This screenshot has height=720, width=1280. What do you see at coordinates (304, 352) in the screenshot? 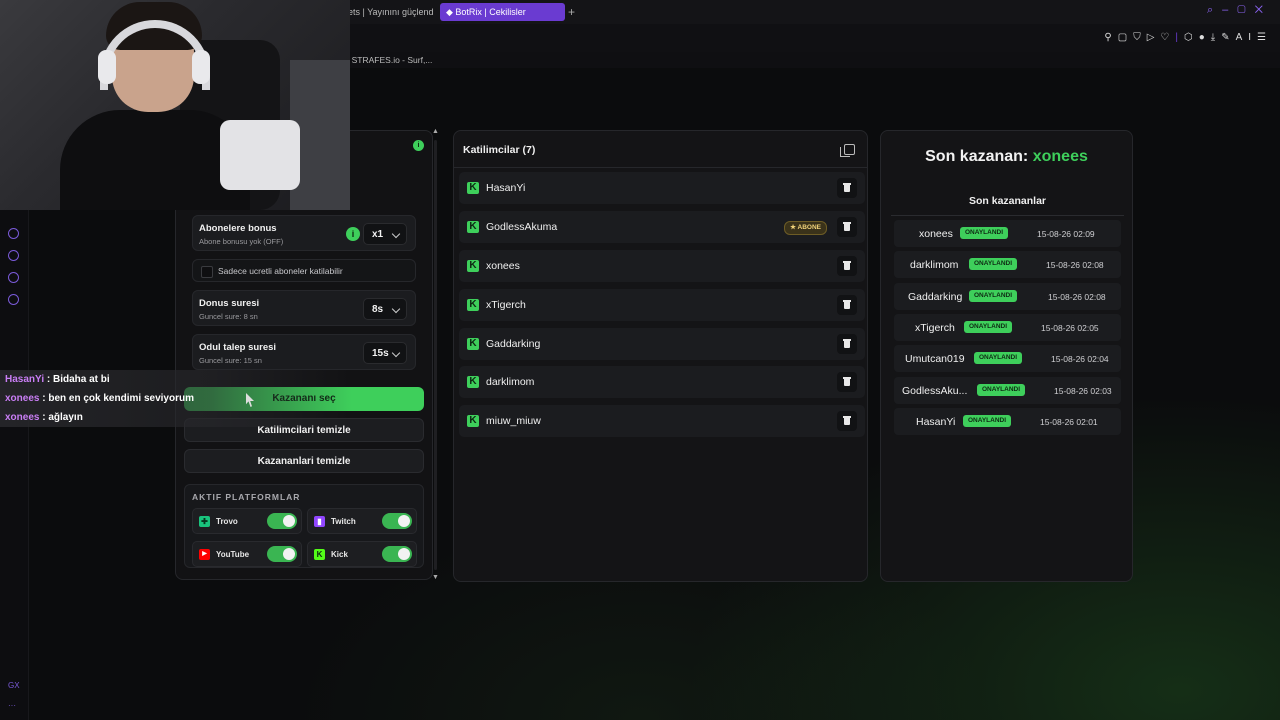
I see `setting-odul-talep: Odul talep suresi Guncel sure: 15 sn 15s` at bounding box center [304, 352].